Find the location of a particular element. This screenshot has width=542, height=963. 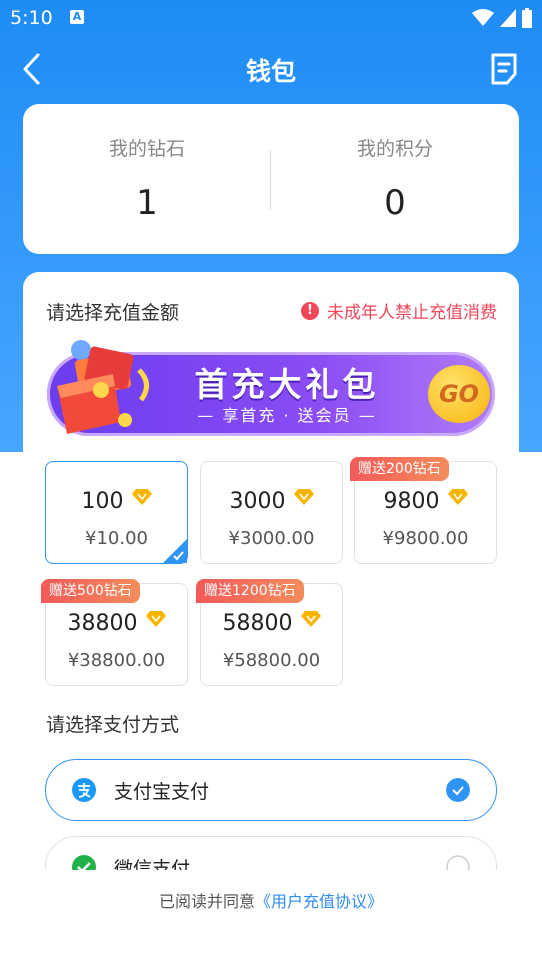

points-label: 我的积分 is located at coordinates (394, 149).